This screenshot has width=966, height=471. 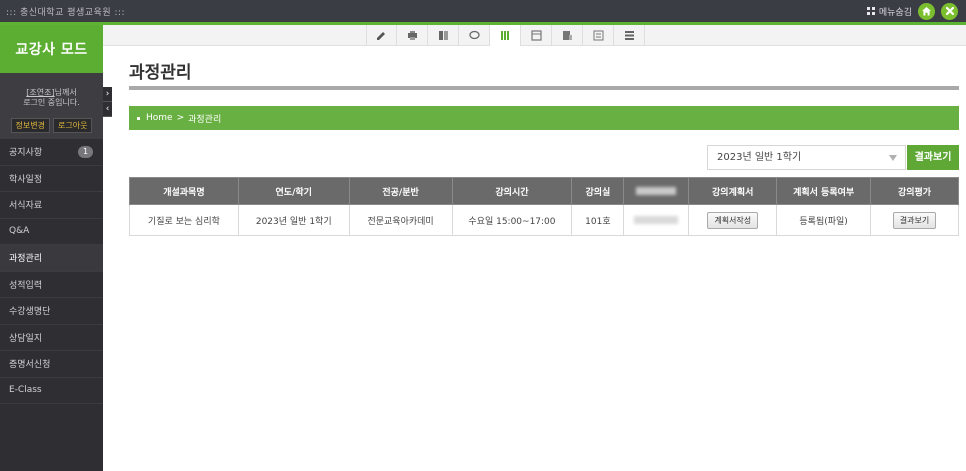 What do you see at coordinates (30, 125) in the screenshot?
I see `edit-info-button: 정보변경` at bounding box center [30, 125].